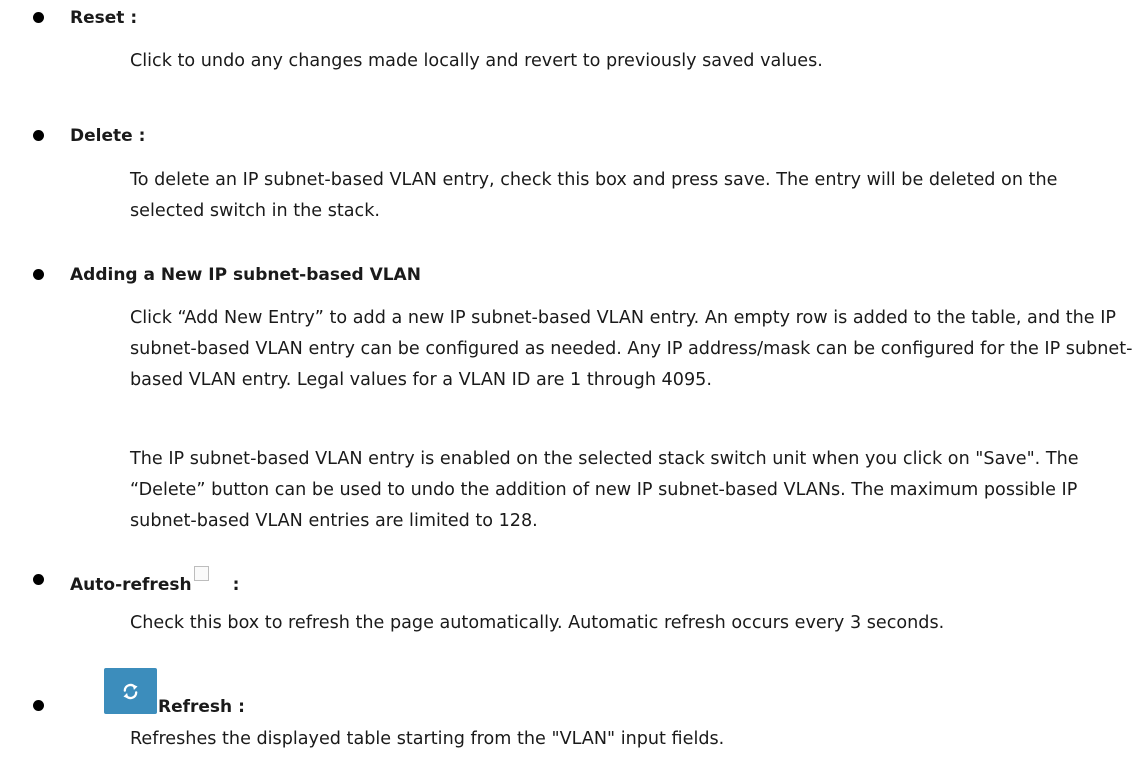  I want to click on auto-refresh-colon: :, so click(236, 585).